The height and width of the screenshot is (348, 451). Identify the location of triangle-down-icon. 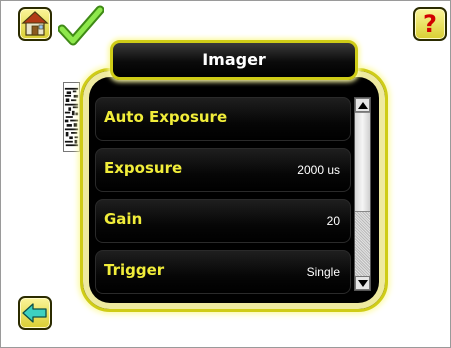
(363, 283).